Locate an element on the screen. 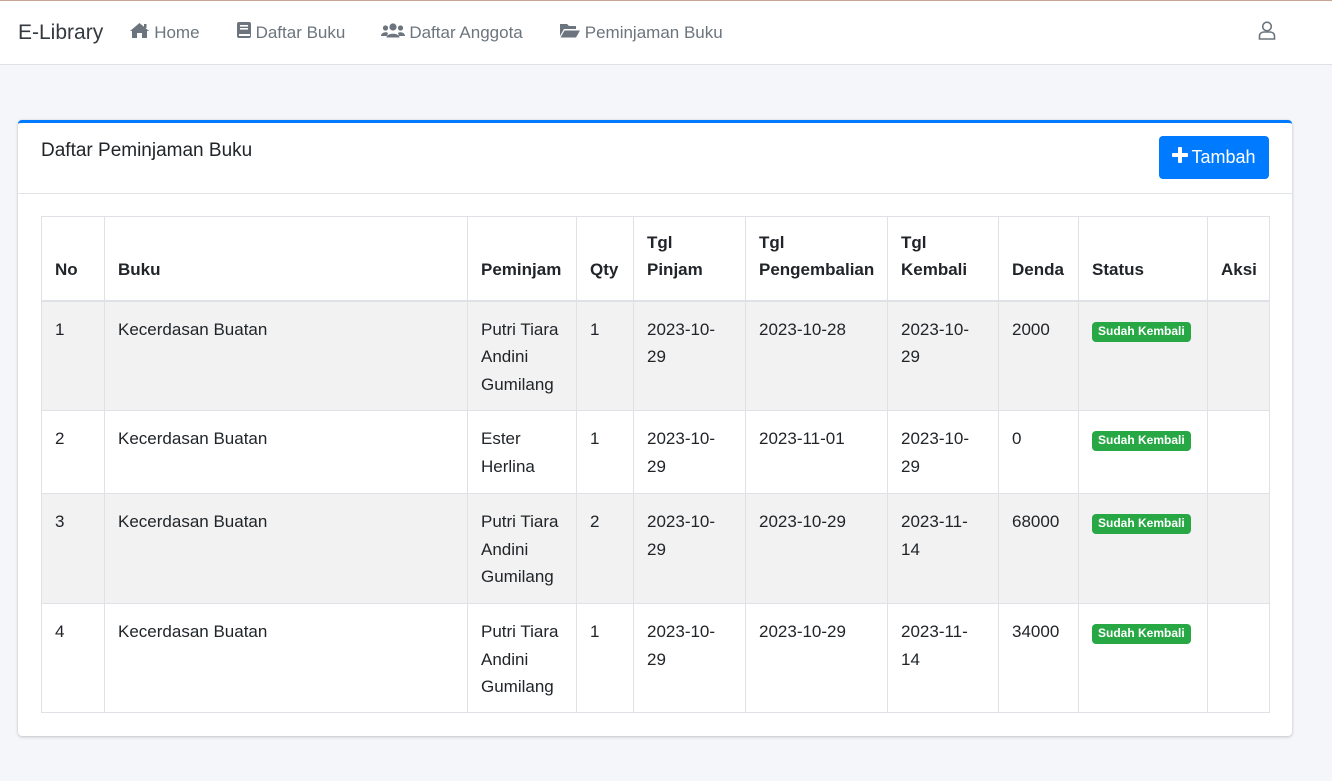 This screenshot has height=781, width=1332. header-tgl-pengembalian-line1: Tgl is located at coordinates (772, 242).